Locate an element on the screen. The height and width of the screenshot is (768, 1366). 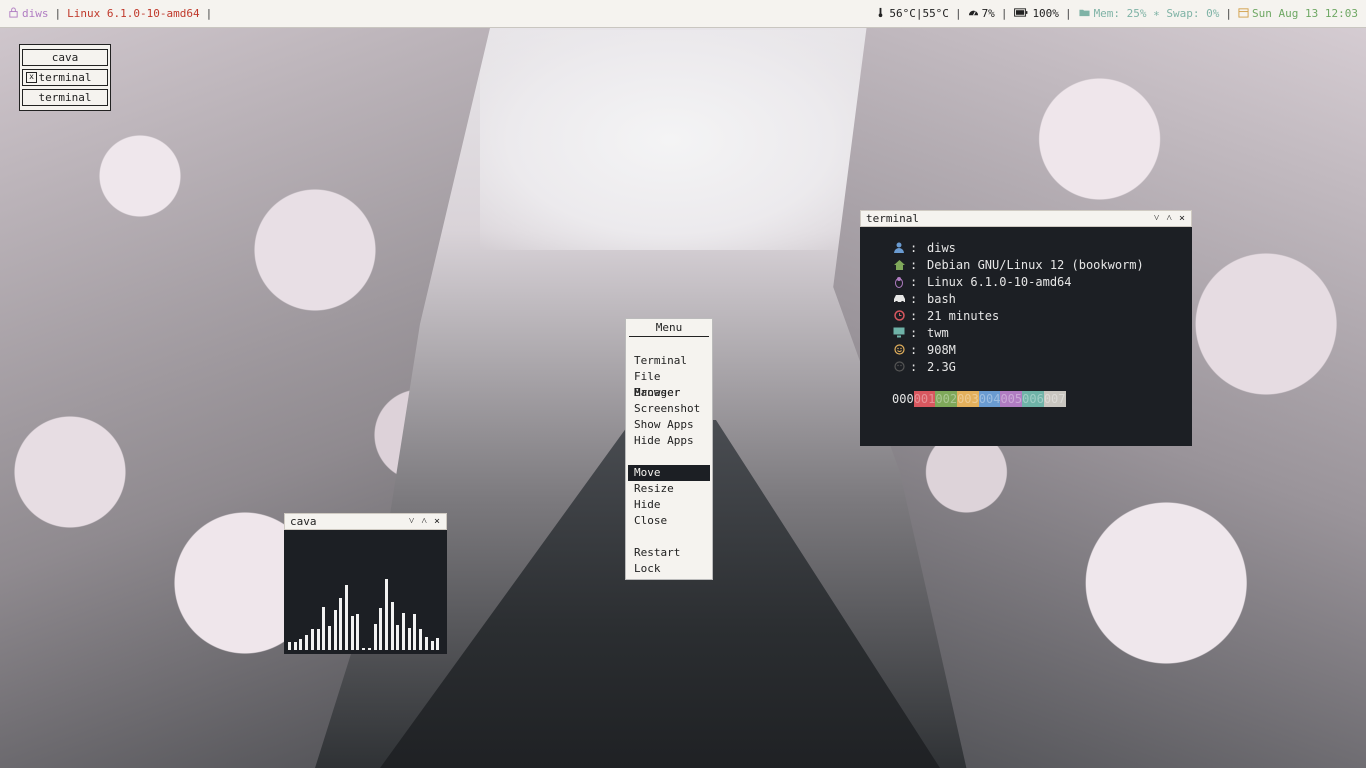
fetch-value: 2.3G is located at coordinates (941, 366).